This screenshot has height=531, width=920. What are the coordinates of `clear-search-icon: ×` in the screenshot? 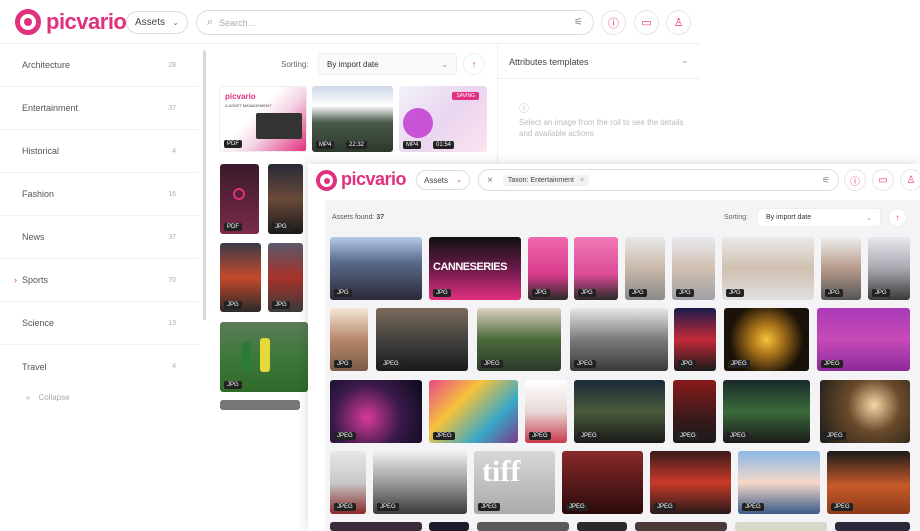 It's located at (490, 180).